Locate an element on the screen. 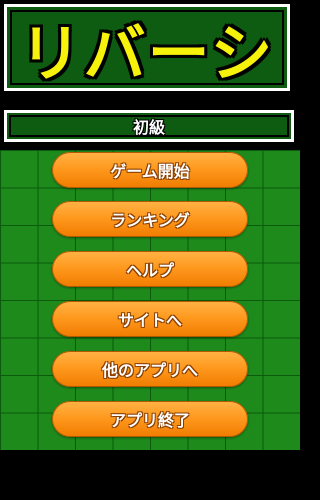  start-game-button: ゲーム開始 is located at coordinates (150, 170).